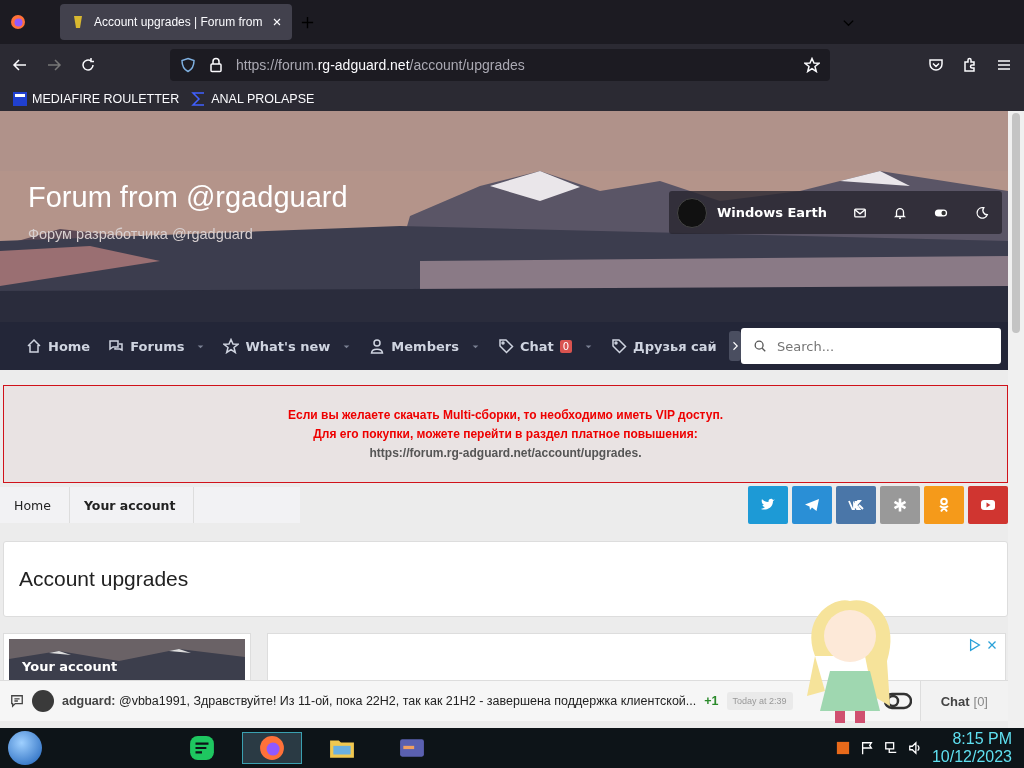  What do you see at coordinates (866, 748) in the screenshot?
I see `flag-icon` at bounding box center [866, 748].